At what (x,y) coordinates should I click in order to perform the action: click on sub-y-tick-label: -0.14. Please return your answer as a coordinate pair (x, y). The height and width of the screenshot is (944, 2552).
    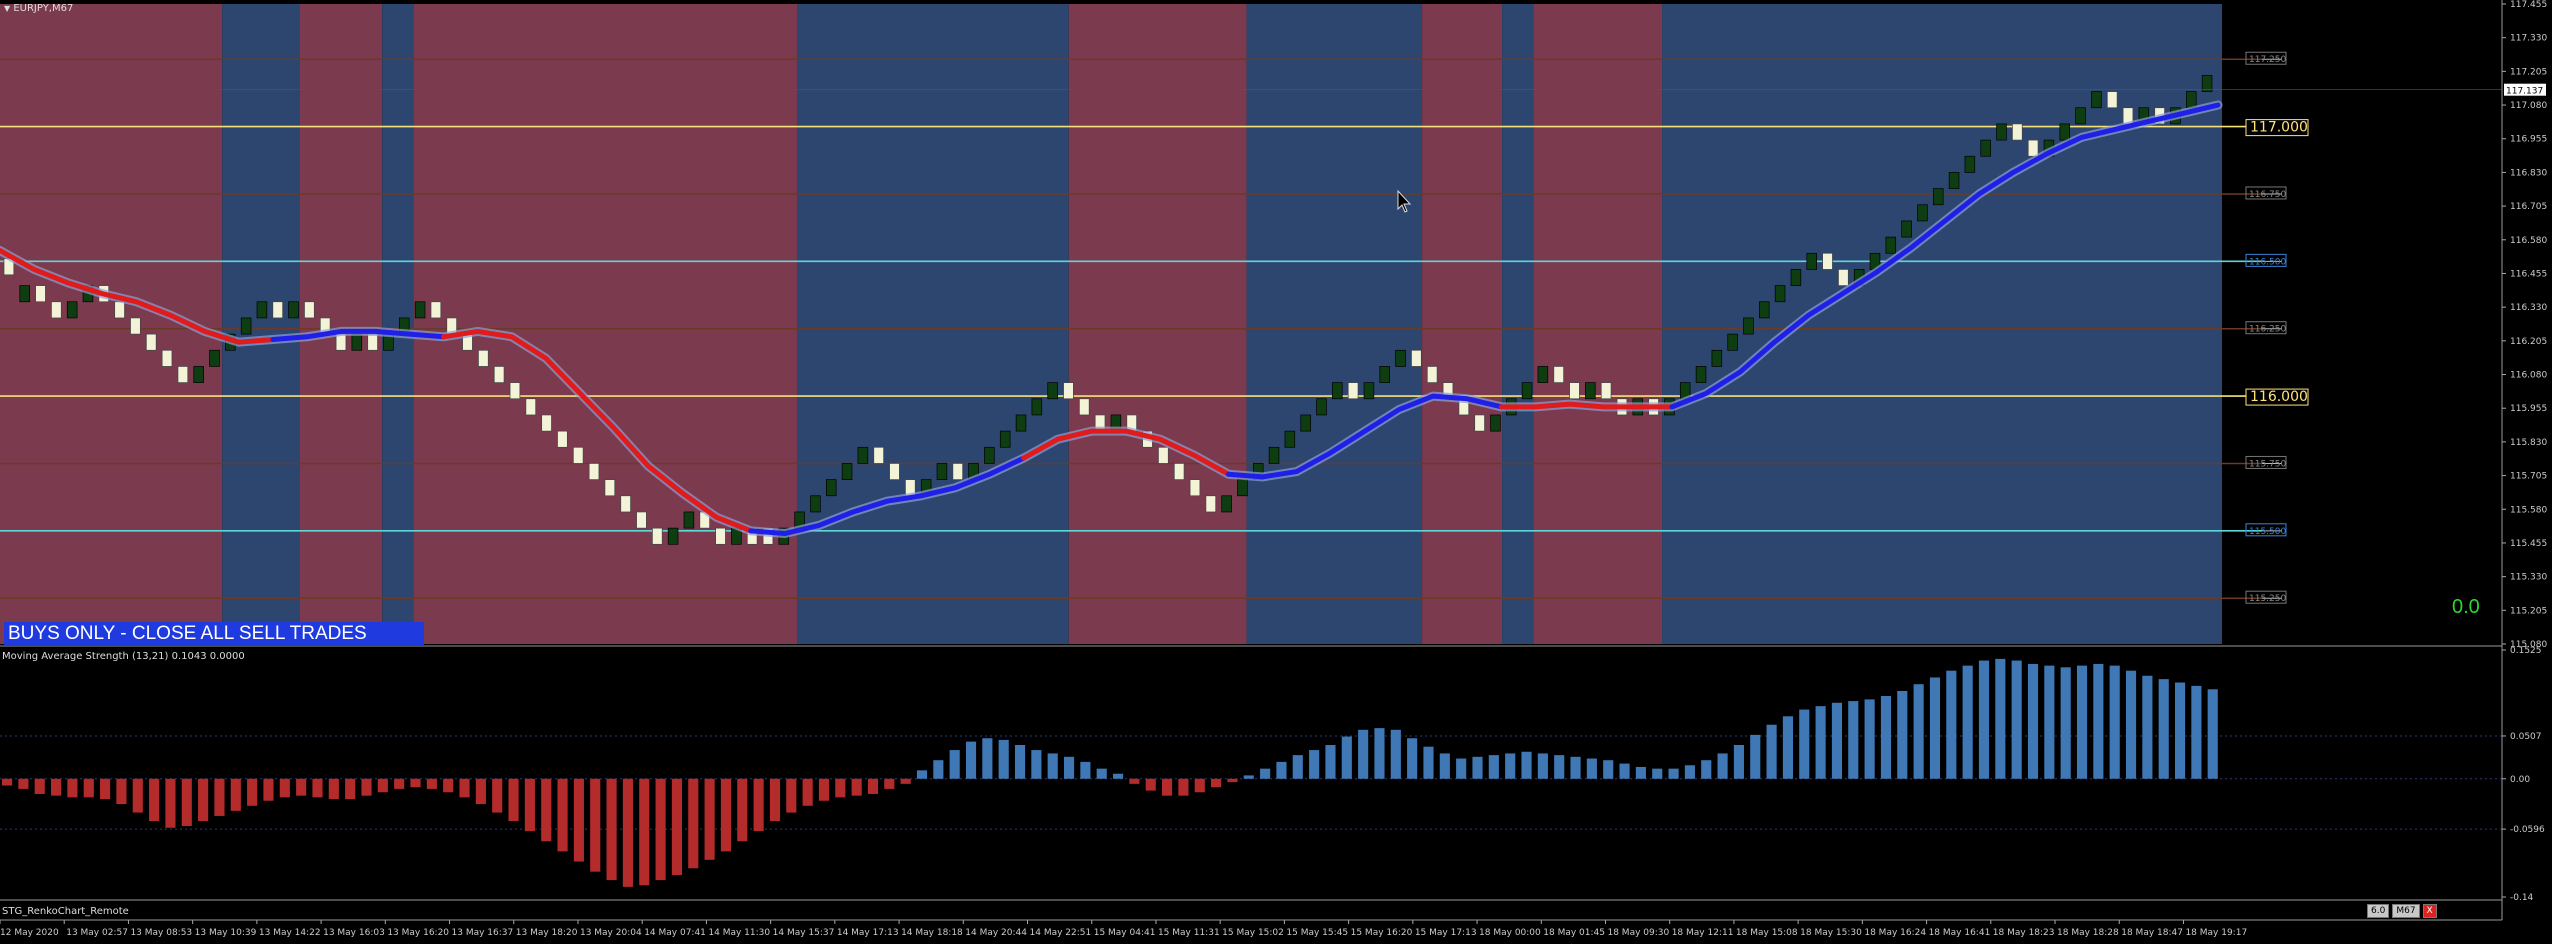
    Looking at the image, I should click on (2522, 898).